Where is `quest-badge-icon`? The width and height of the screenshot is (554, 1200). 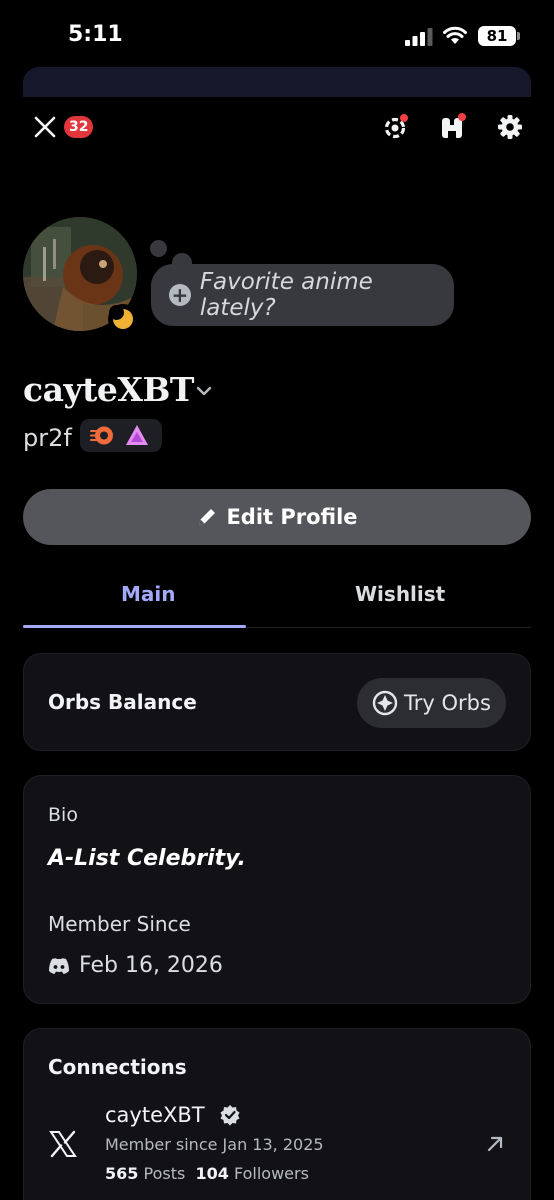
quest-badge-icon is located at coordinates (101, 435).